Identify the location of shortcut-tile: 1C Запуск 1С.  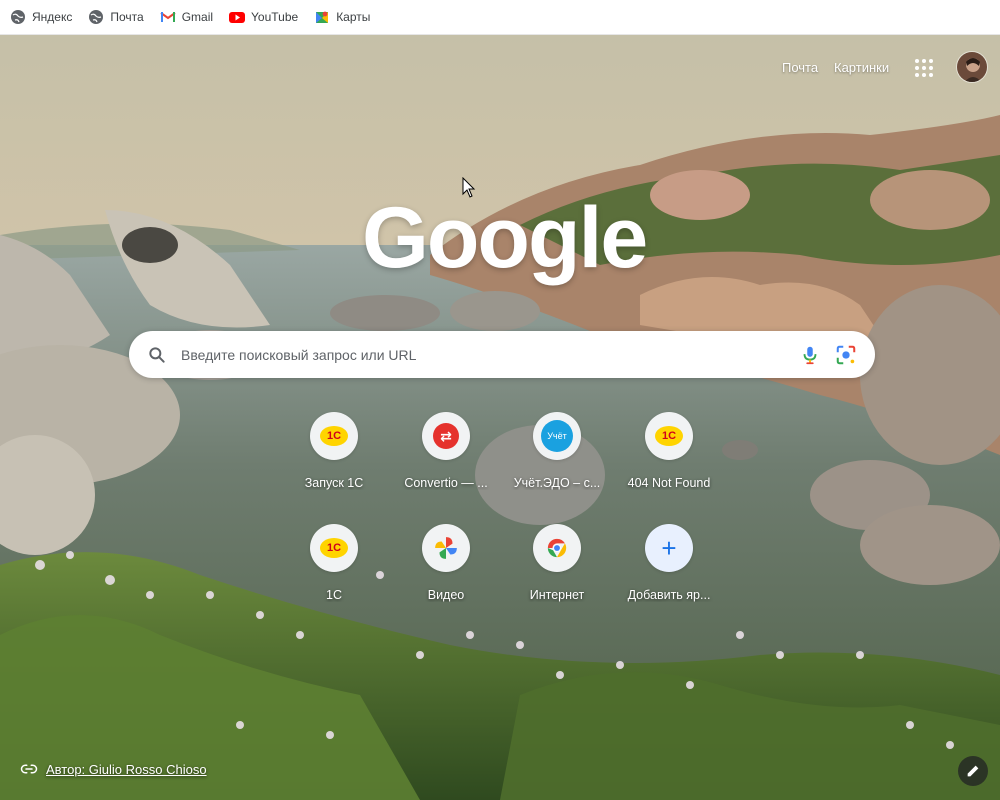
(334, 468).